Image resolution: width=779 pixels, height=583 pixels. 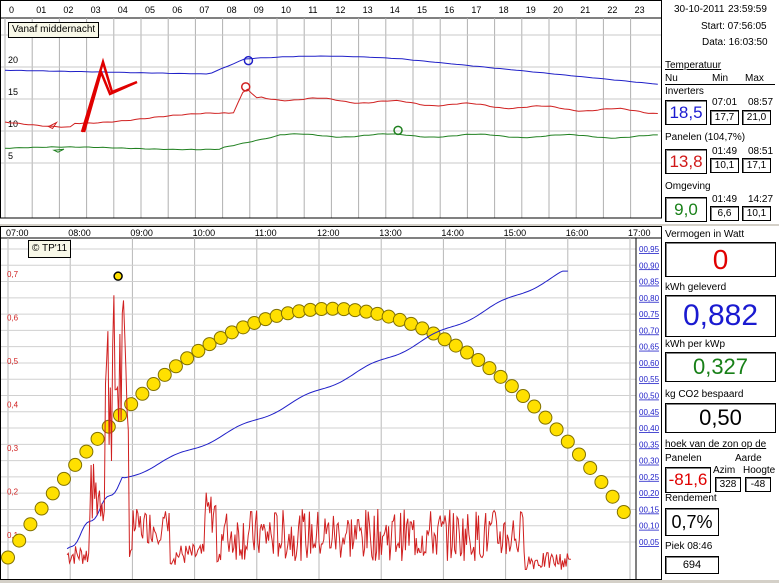 What do you see at coordinates (716, 444) in the screenshot?
I see `sun-angle-label: hoek van de zon op de` at bounding box center [716, 444].